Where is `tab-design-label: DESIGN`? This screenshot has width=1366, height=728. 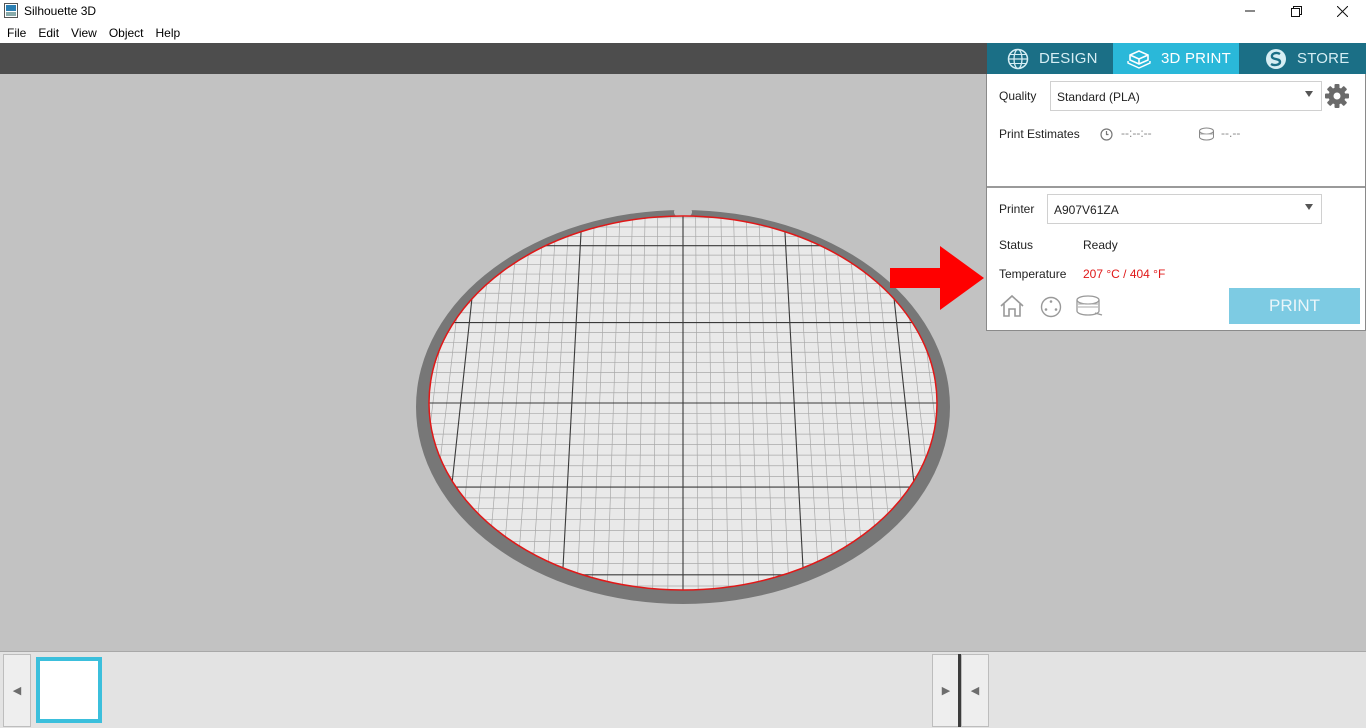 tab-design-label: DESIGN is located at coordinates (1068, 58).